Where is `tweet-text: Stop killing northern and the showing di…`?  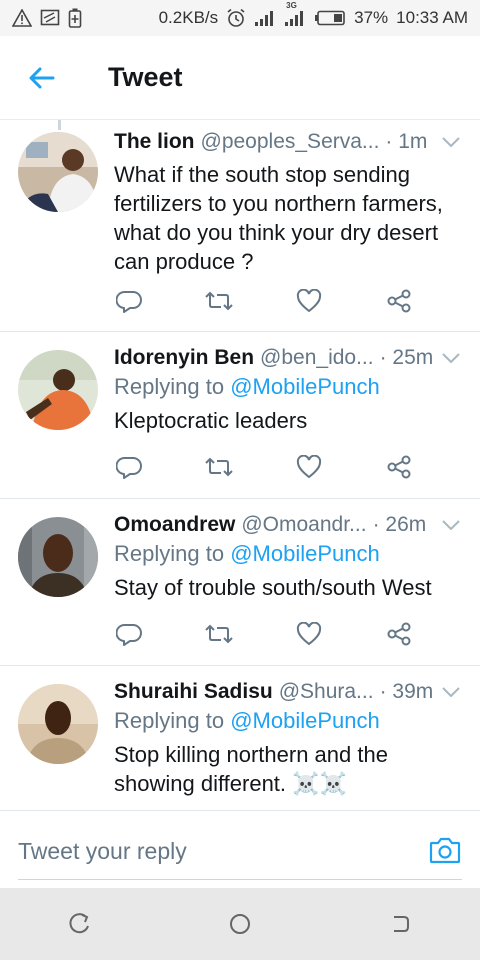
tweet-text: Stop killing northern and the showing di… is located at coordinates (251, 769).